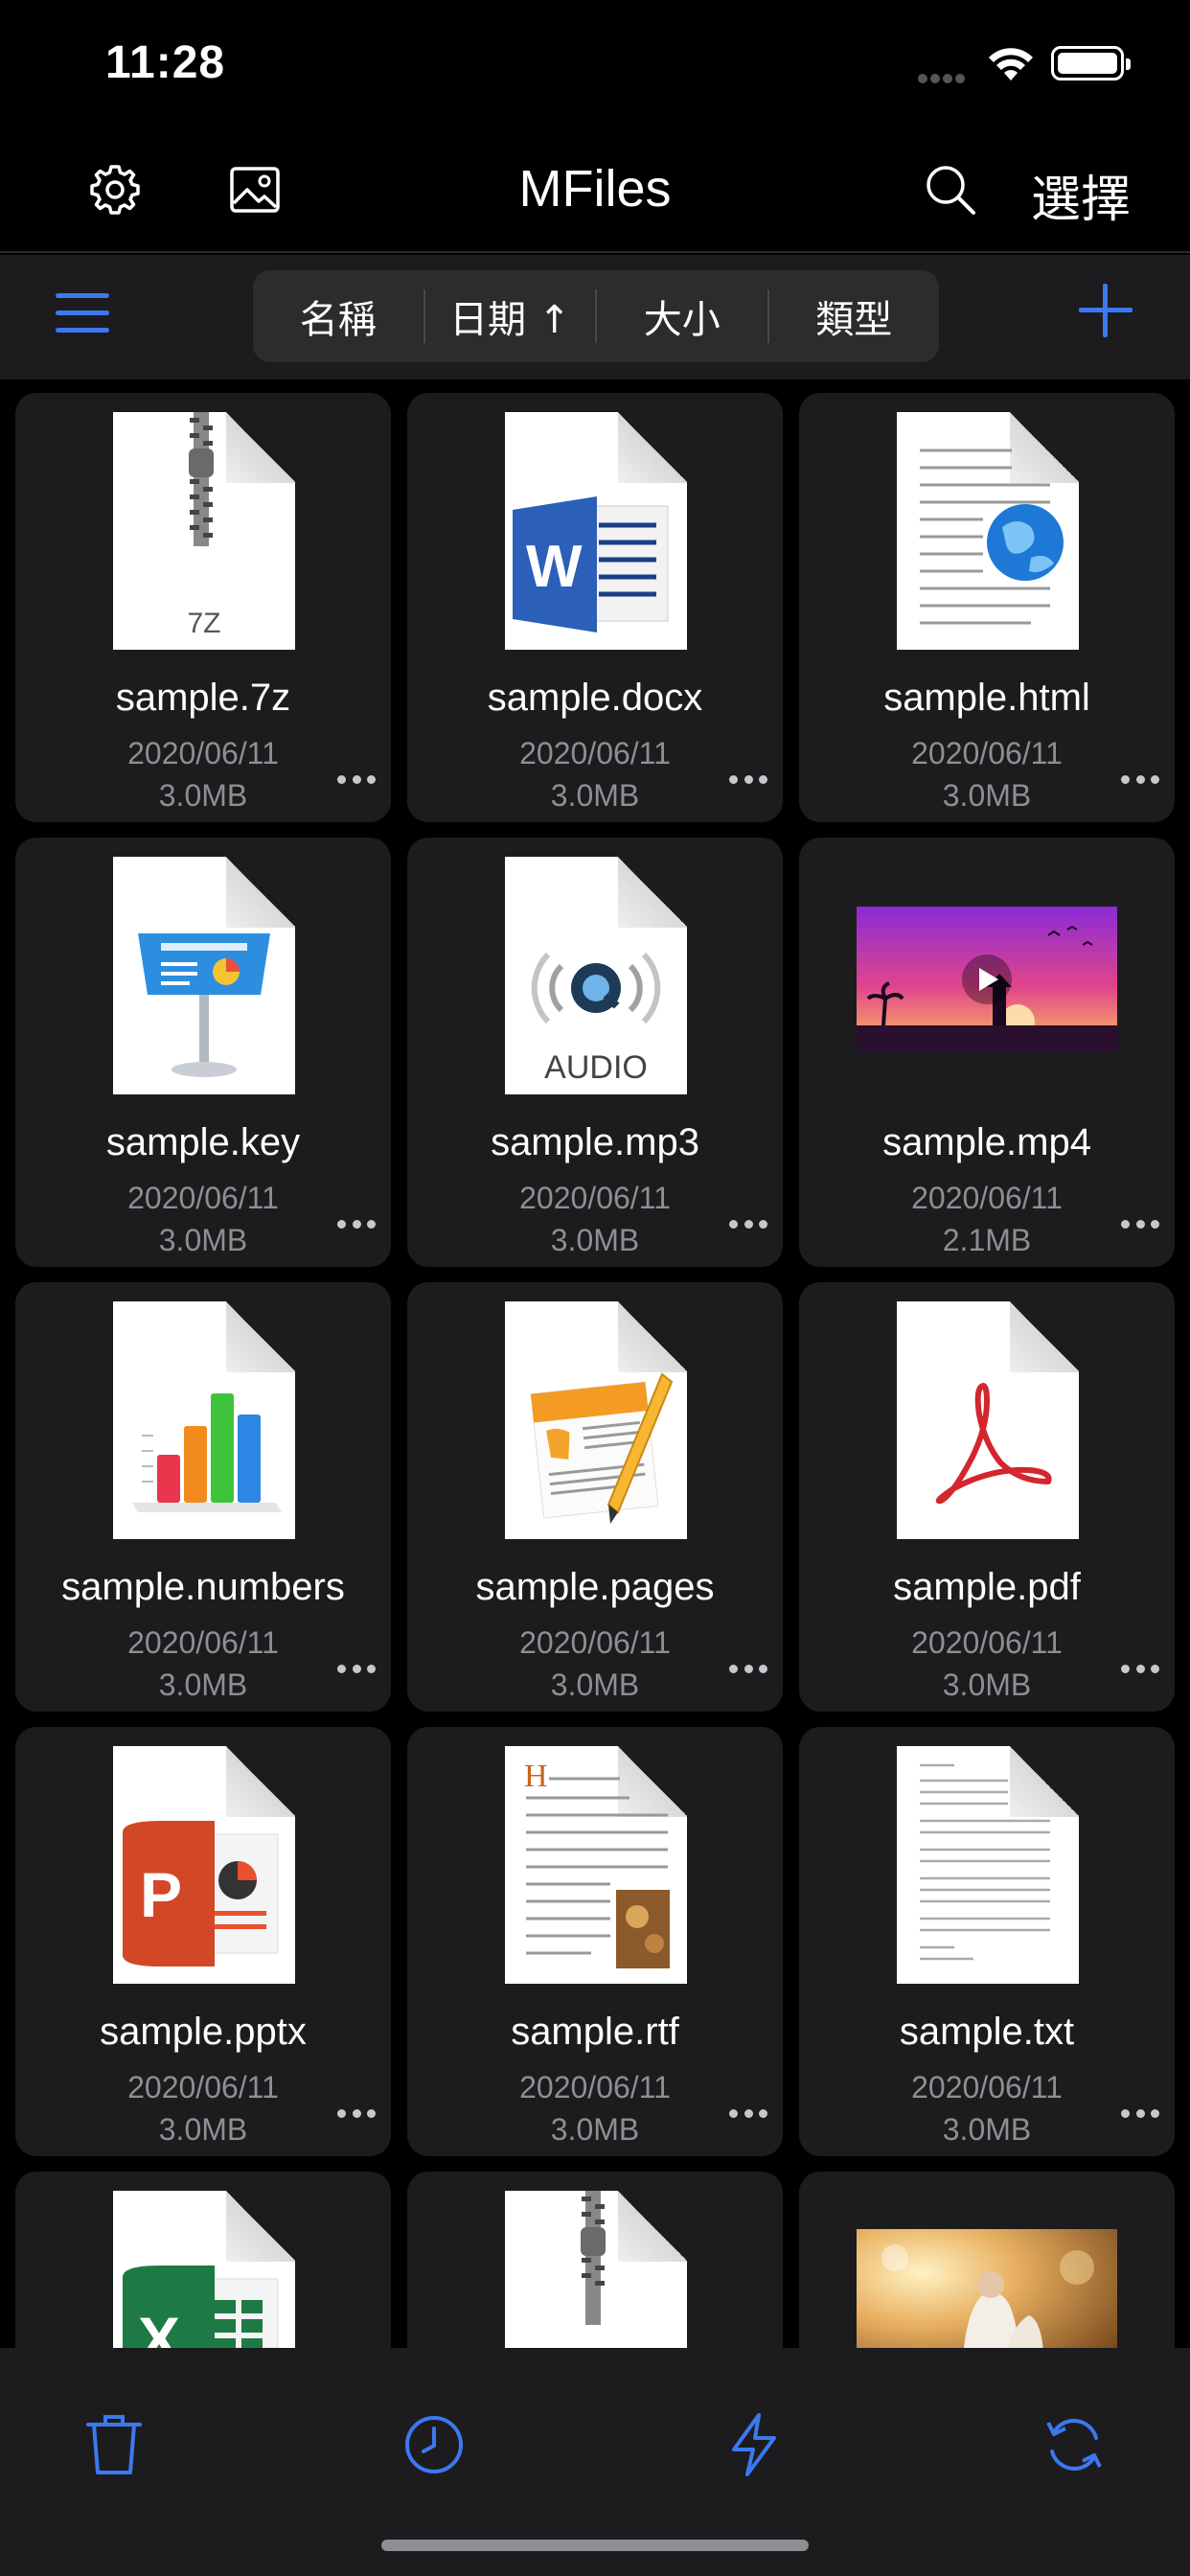 This screenshot has width=1190, height=2576. Describe the element at coordinates (595, 1587) in the screenshot. I see `file-name: sample.pages` at that location.